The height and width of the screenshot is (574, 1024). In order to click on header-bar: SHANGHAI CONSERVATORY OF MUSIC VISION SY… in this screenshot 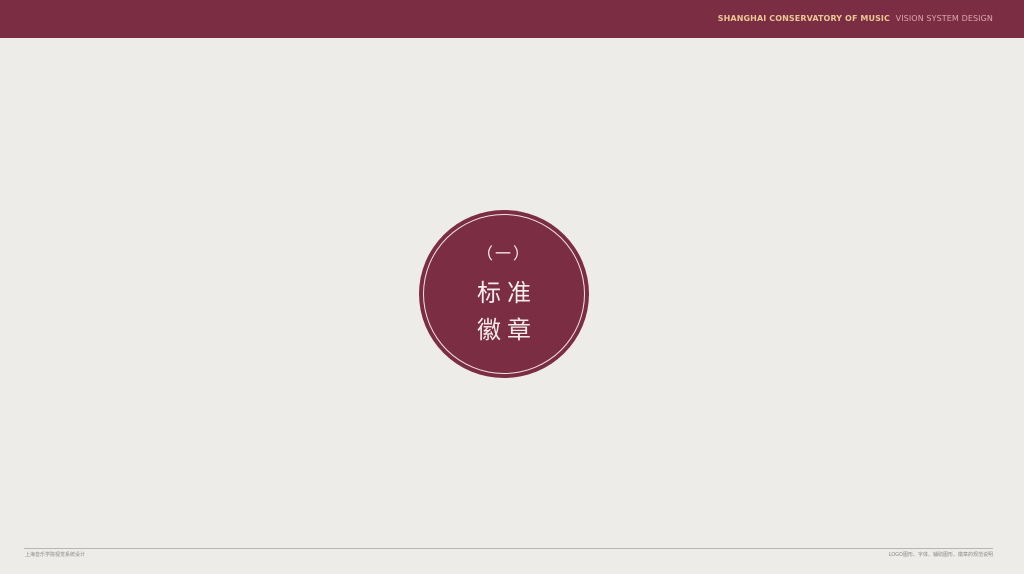, I will do `click(512, 19)`.